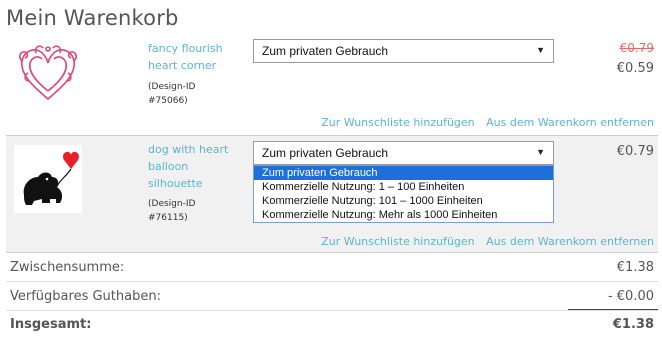  What do you see at coordinates (85, 296) in the screenshot?
I see `credit-label: Verfügbares Guthaben:` at bounding box center [85, 296].